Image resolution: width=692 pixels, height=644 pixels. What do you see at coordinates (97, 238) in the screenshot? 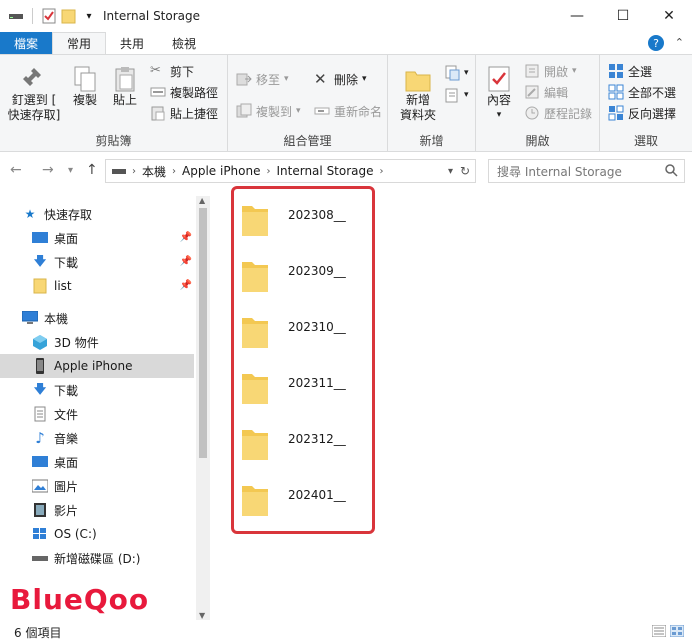
I see `nav-desktop: 桌面 📌` at bounding box center [97, 238].